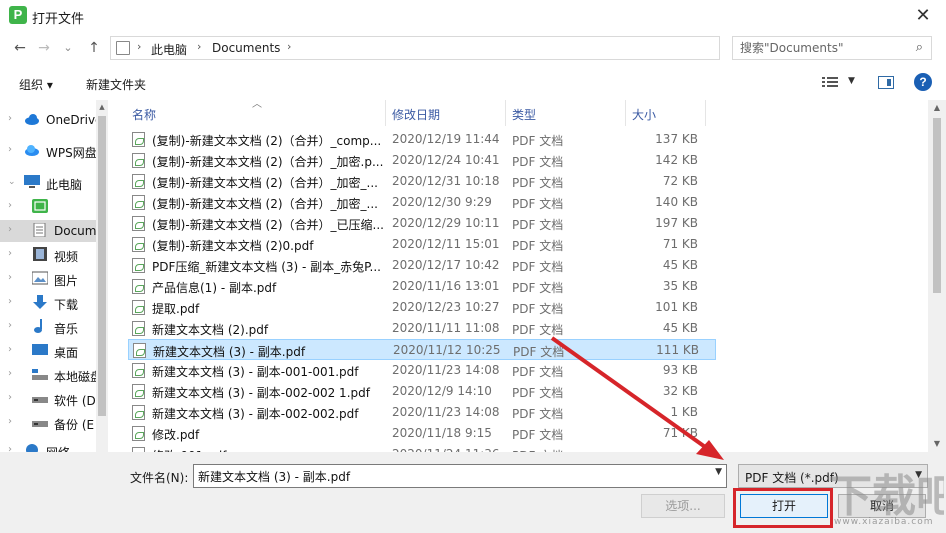  I want to click on drive-icon, so click(40, 374).